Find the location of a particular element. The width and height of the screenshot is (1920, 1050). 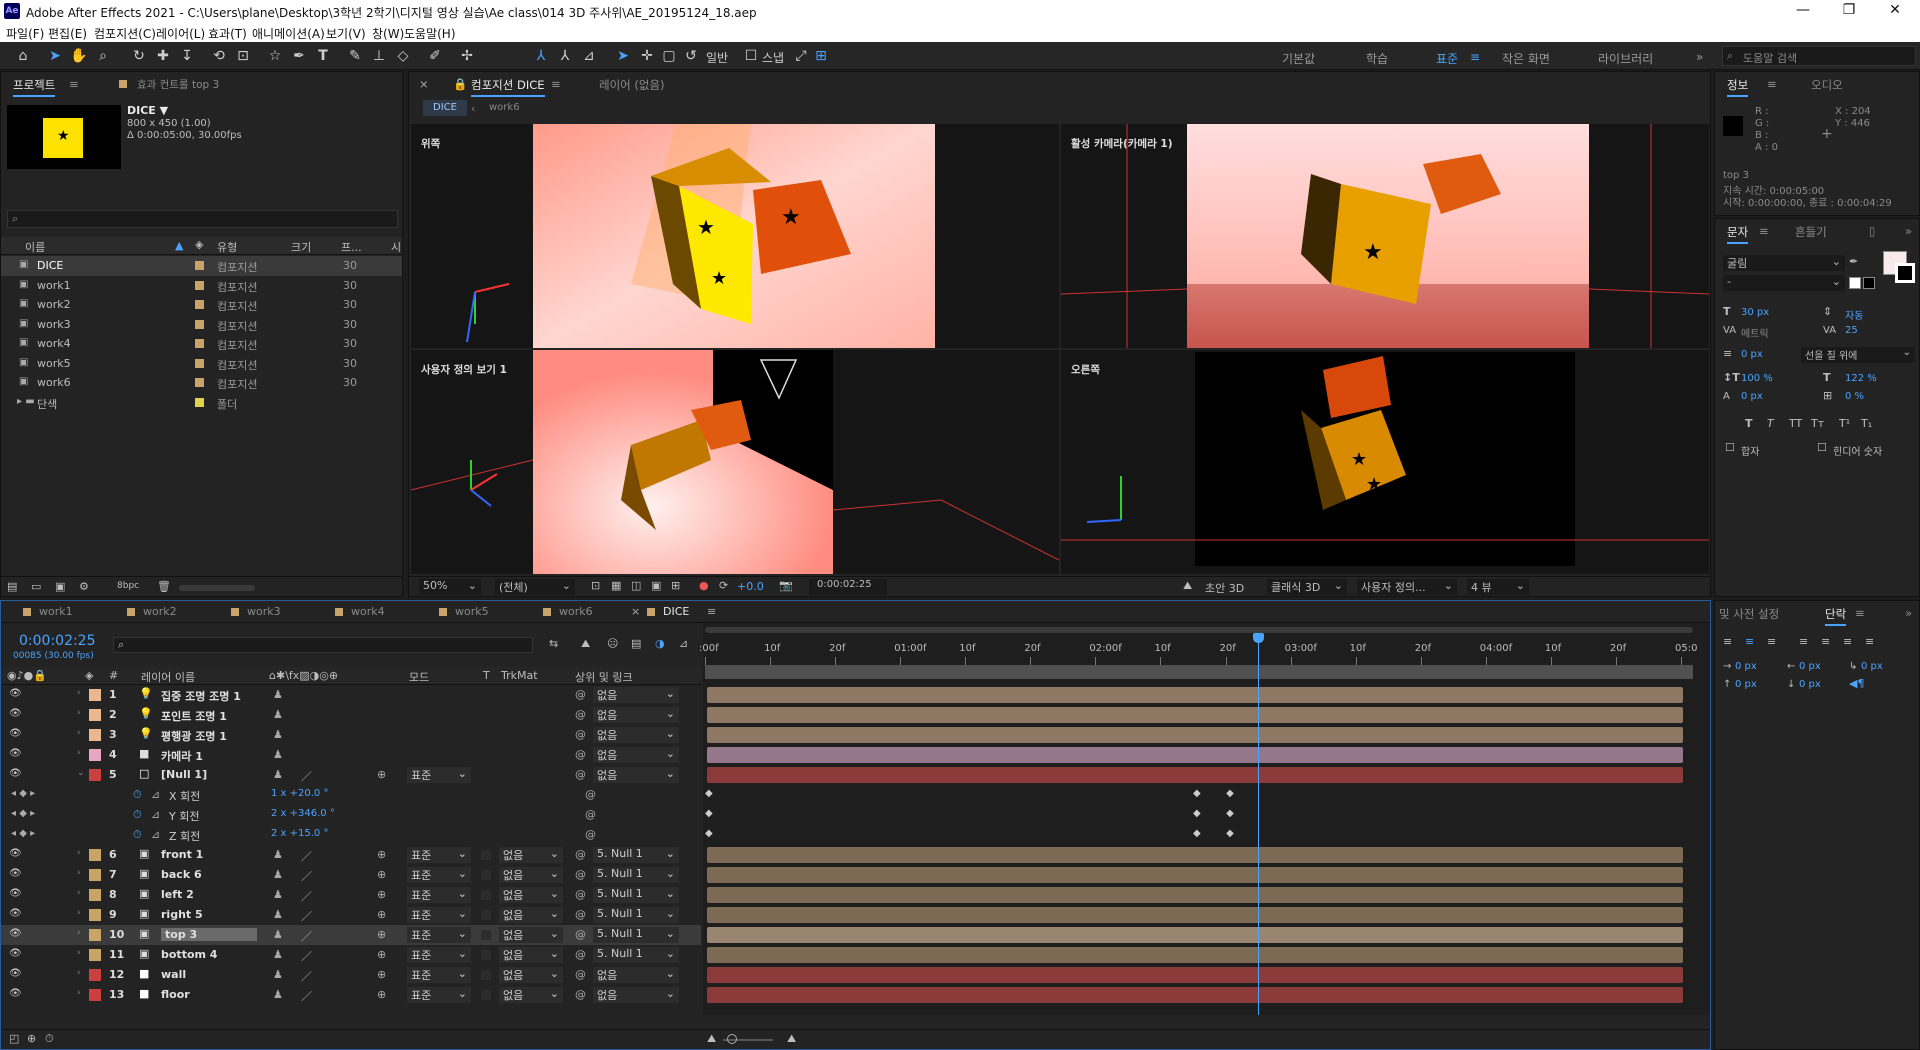

timeline-tab-work6: work6 is located at coordinates (576, 611).